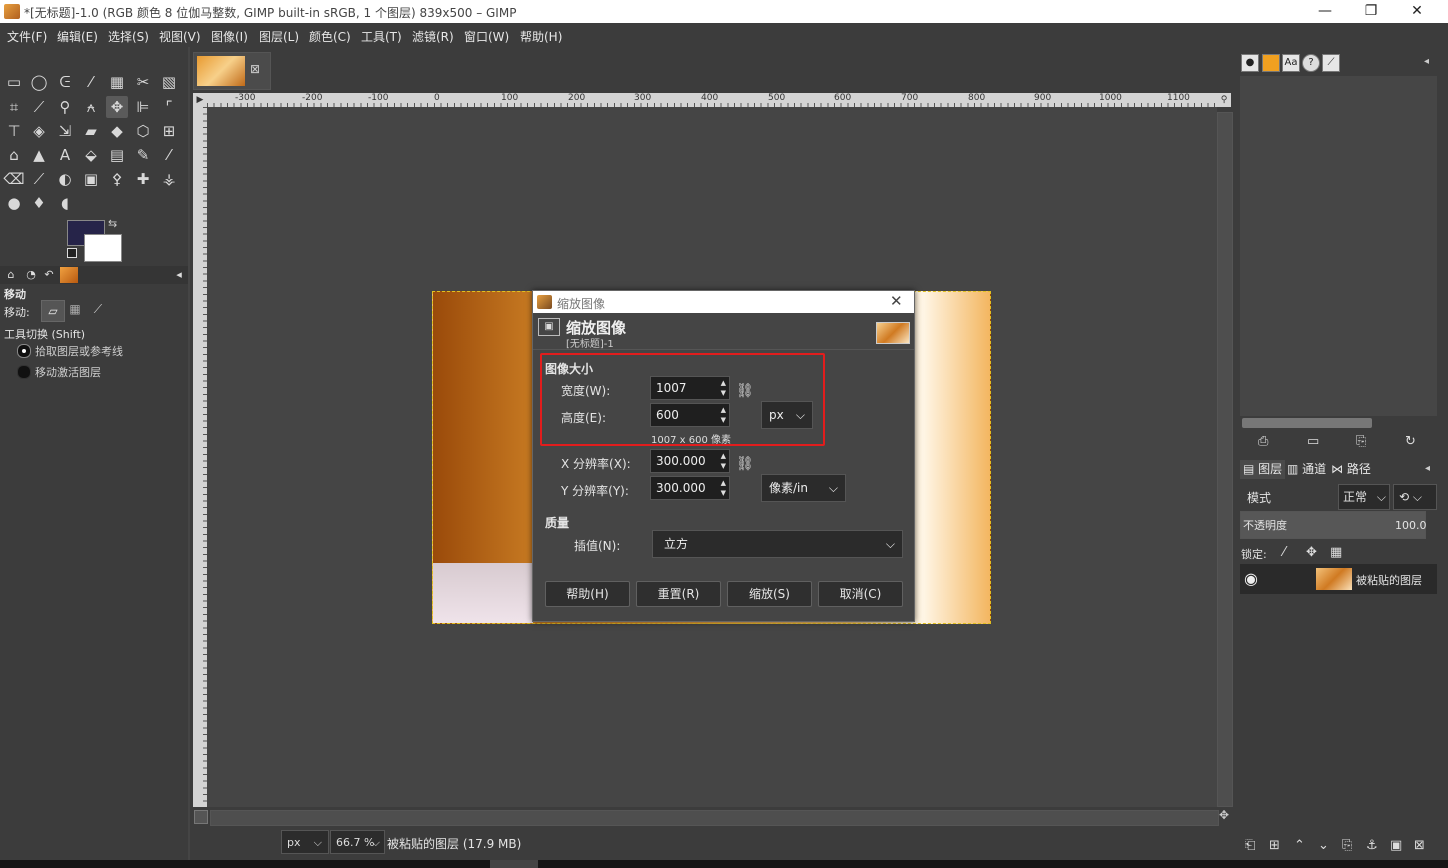 This screenshot has height=868, width=1448. Describe the element at coordinates (433, 36) in the screenshot. I see `menu-filters: 滤镜(R)` at that location.